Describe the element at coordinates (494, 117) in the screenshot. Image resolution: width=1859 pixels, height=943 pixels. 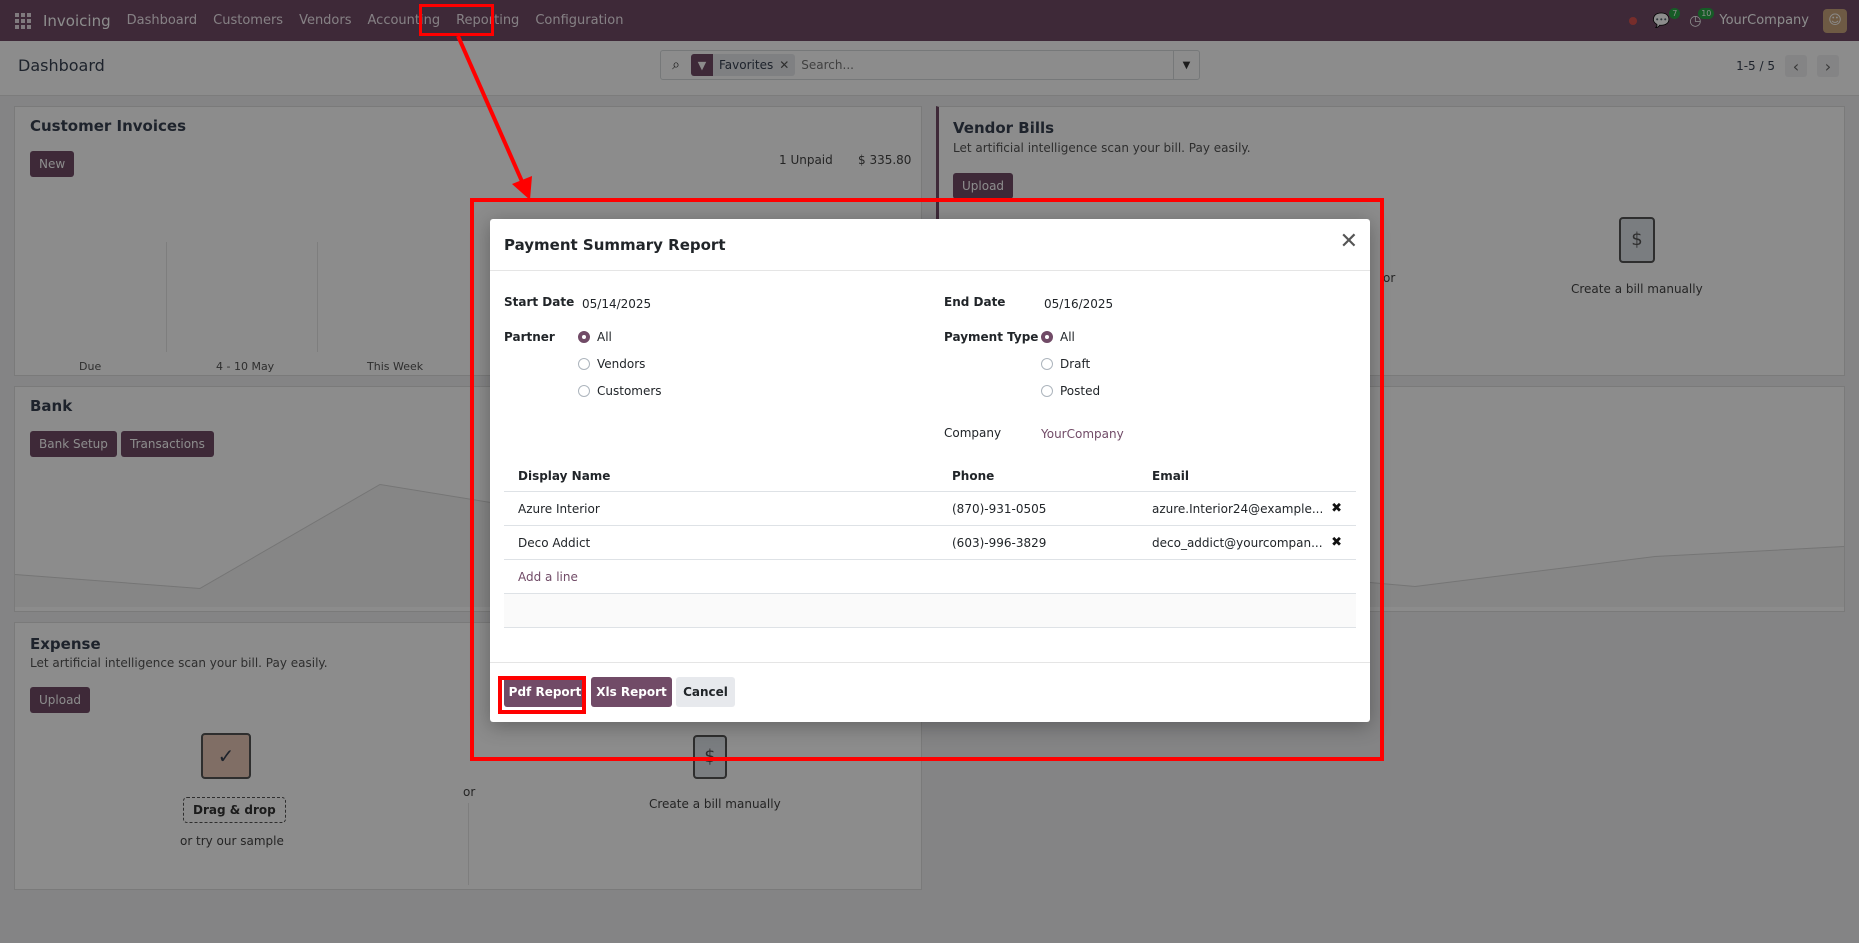
I see `annotation-arrow` at that location.